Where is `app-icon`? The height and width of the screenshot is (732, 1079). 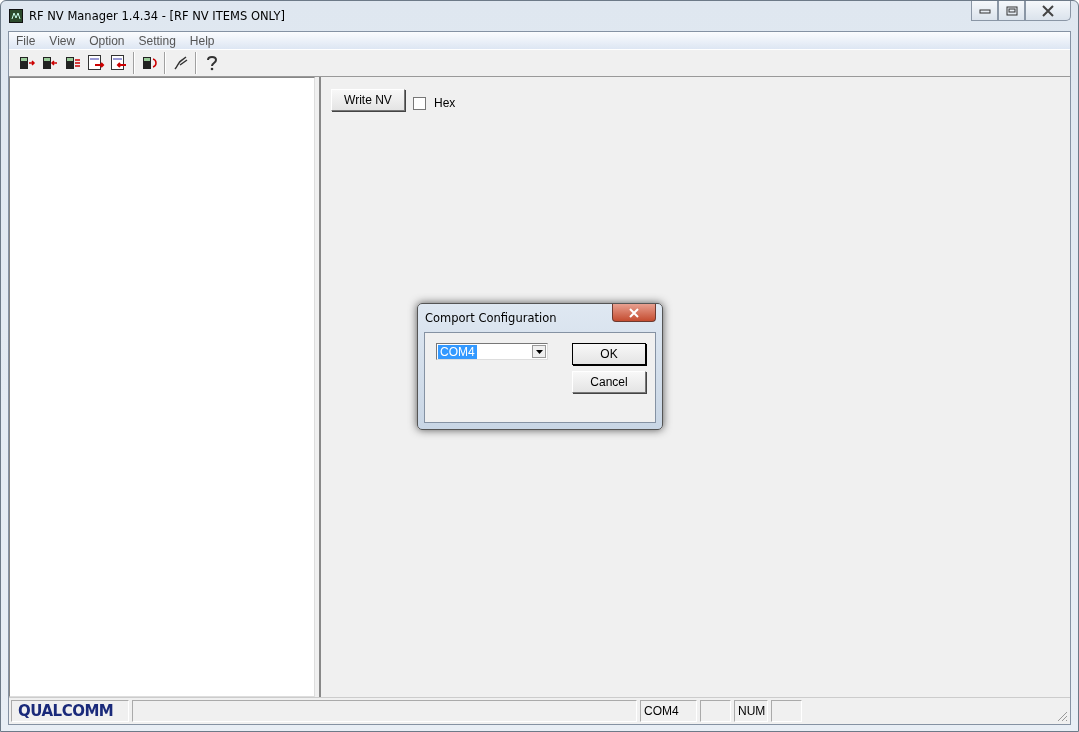
app-icon is located at coordinates (16, 16).